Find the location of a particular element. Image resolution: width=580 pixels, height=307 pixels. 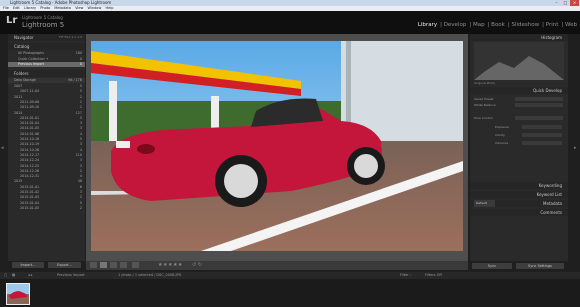

catalog-item-selected: Previous Import 0 is located at coordinates (46, 65).